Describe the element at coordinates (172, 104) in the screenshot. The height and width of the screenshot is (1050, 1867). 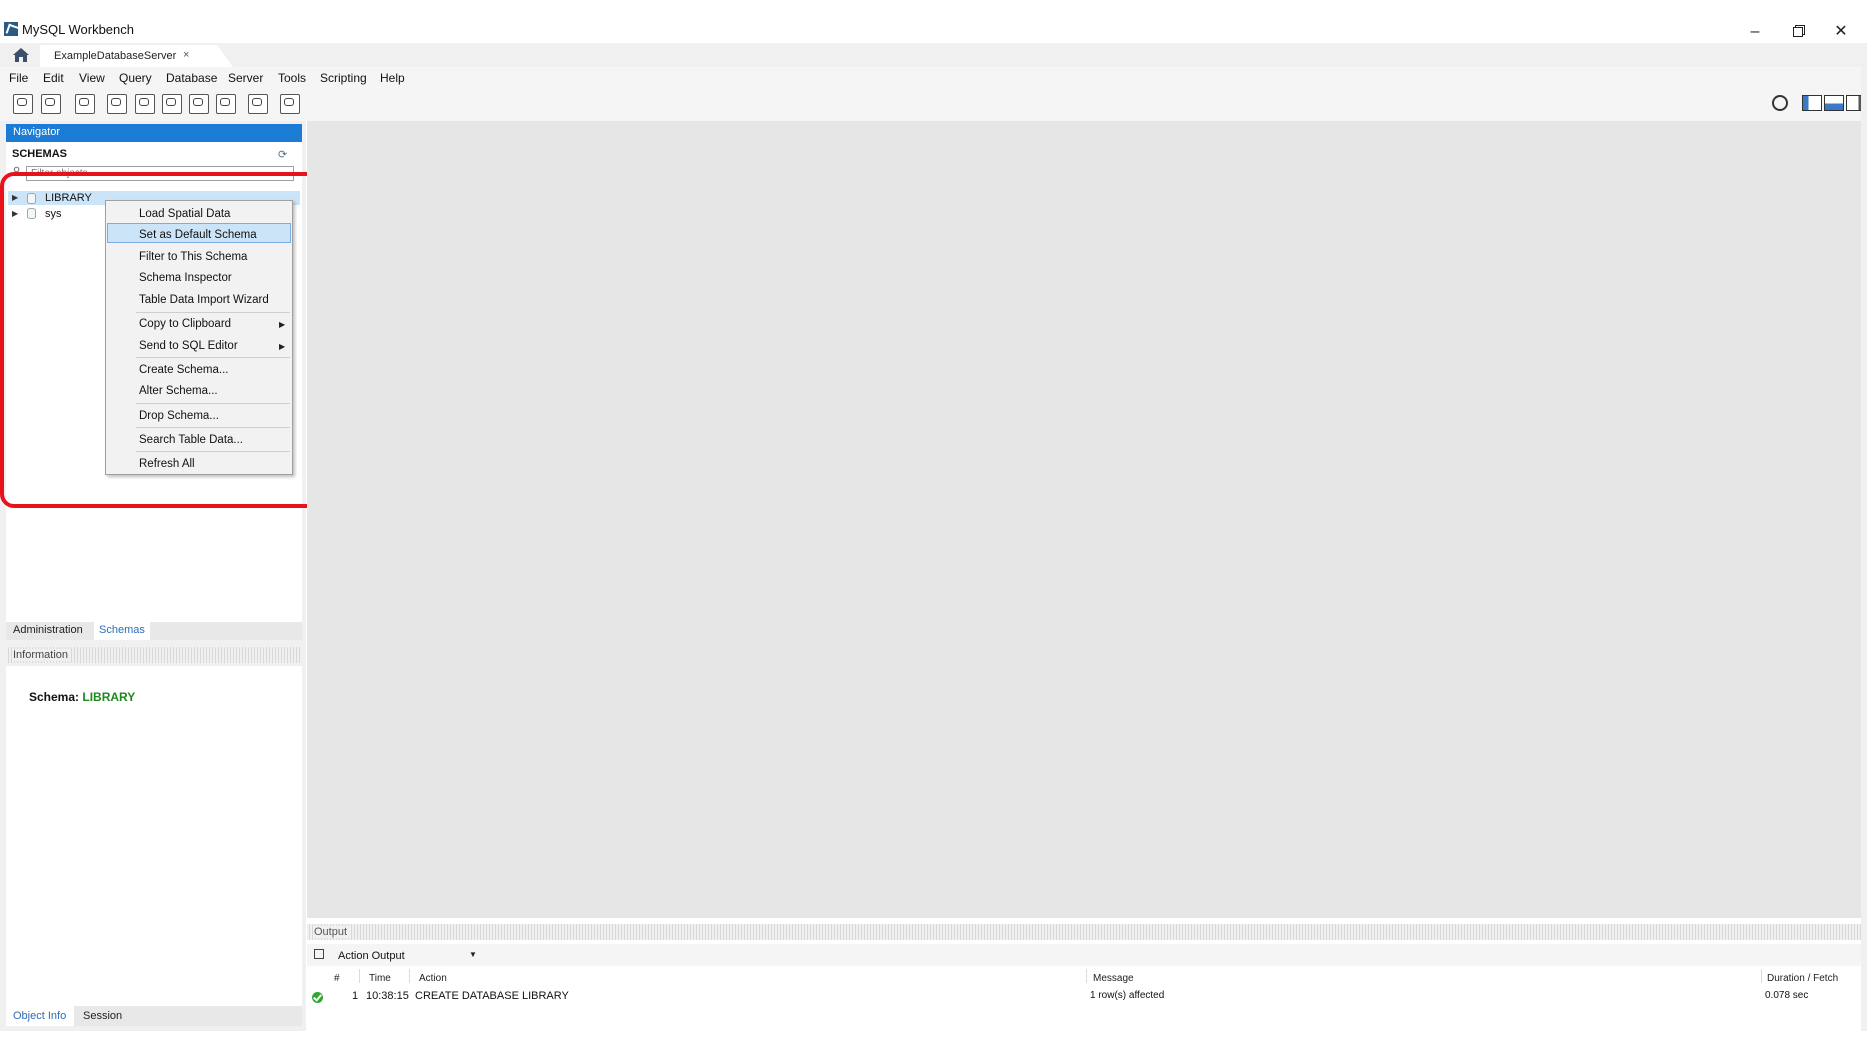
I see `create-view-icon` at that location.